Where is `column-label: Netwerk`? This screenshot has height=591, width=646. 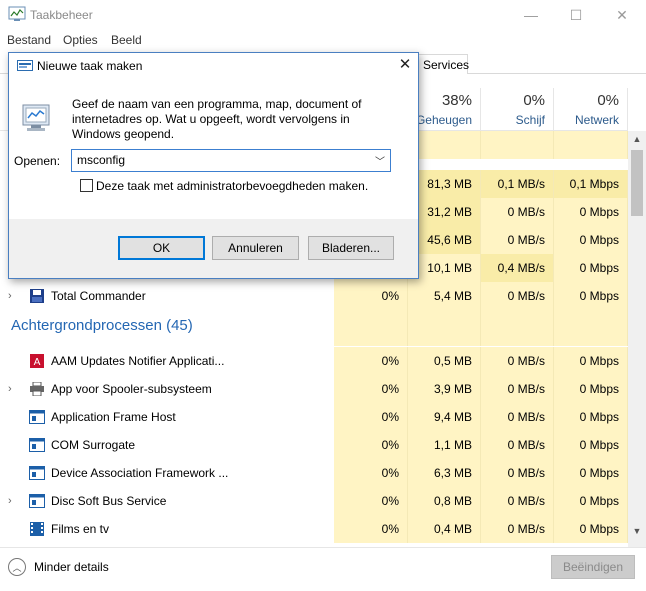 column-label: Netwerk is located at coordinates (596, 120).